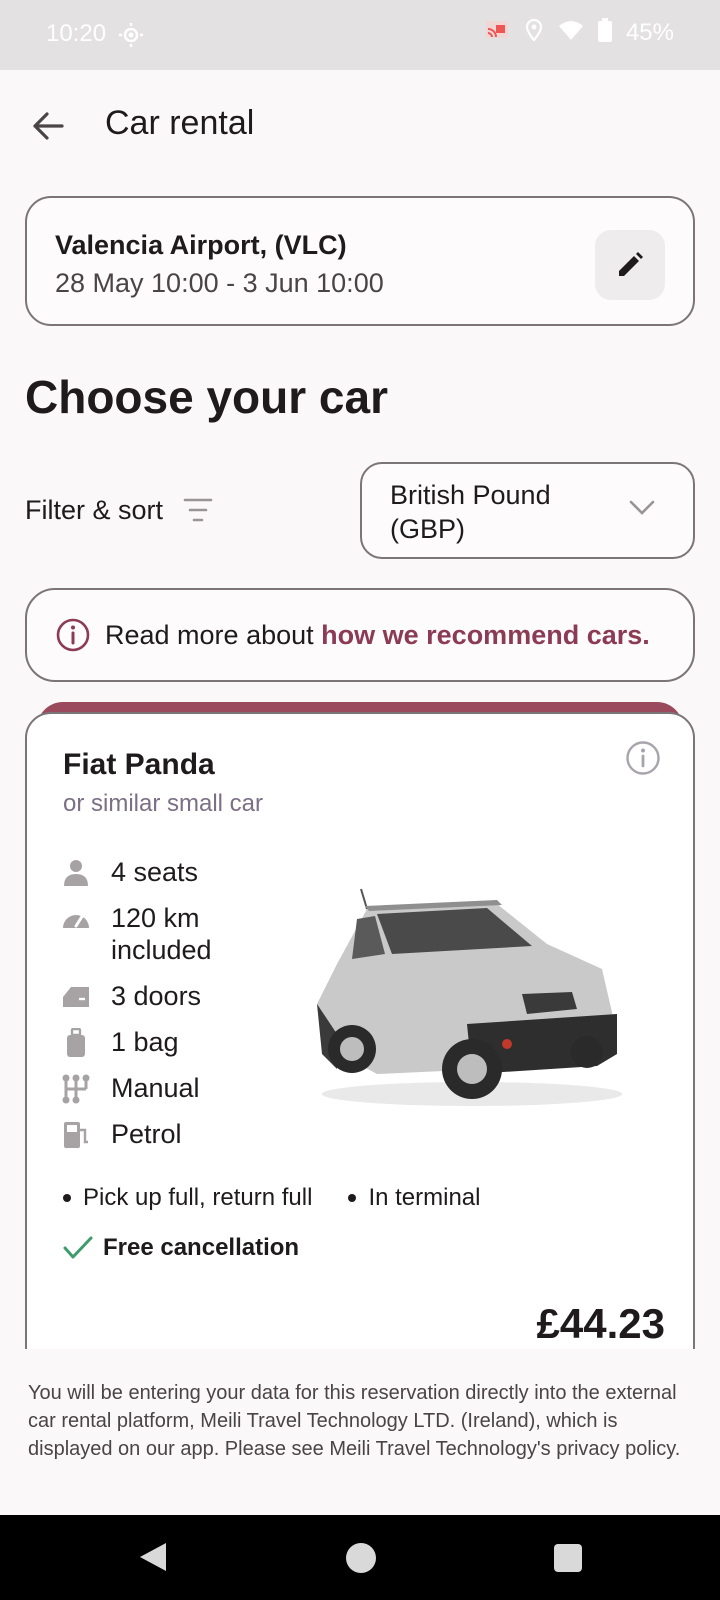 This screenshot has height=1600, width=720. I want to click on feature-fuel-policy: Pick up full, return full, so click(187, 1198).